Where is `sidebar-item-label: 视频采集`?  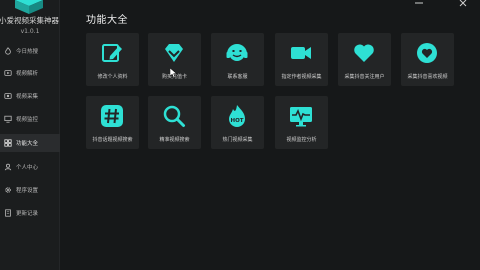
sidebar-item-label: 视频采集 is located at coordinates (27, 97).